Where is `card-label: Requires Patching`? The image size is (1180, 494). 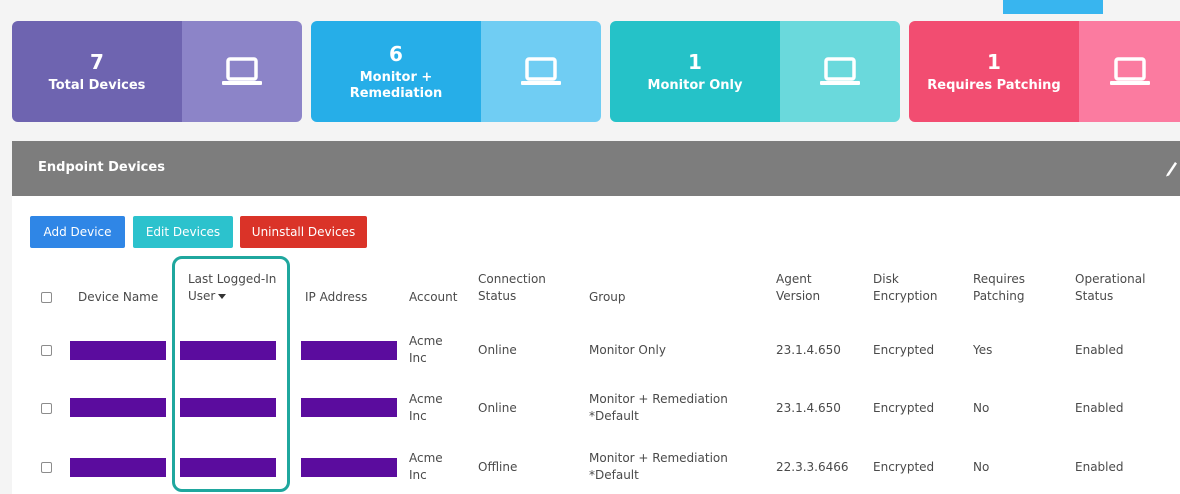
card-label: Requires Patching is located at coordinates (994, 85).